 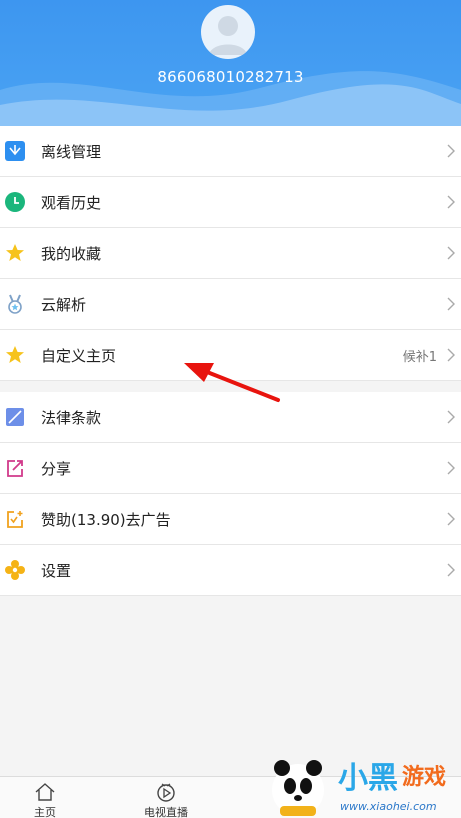 I want to click on home-icon, so click(x=45, y=792).